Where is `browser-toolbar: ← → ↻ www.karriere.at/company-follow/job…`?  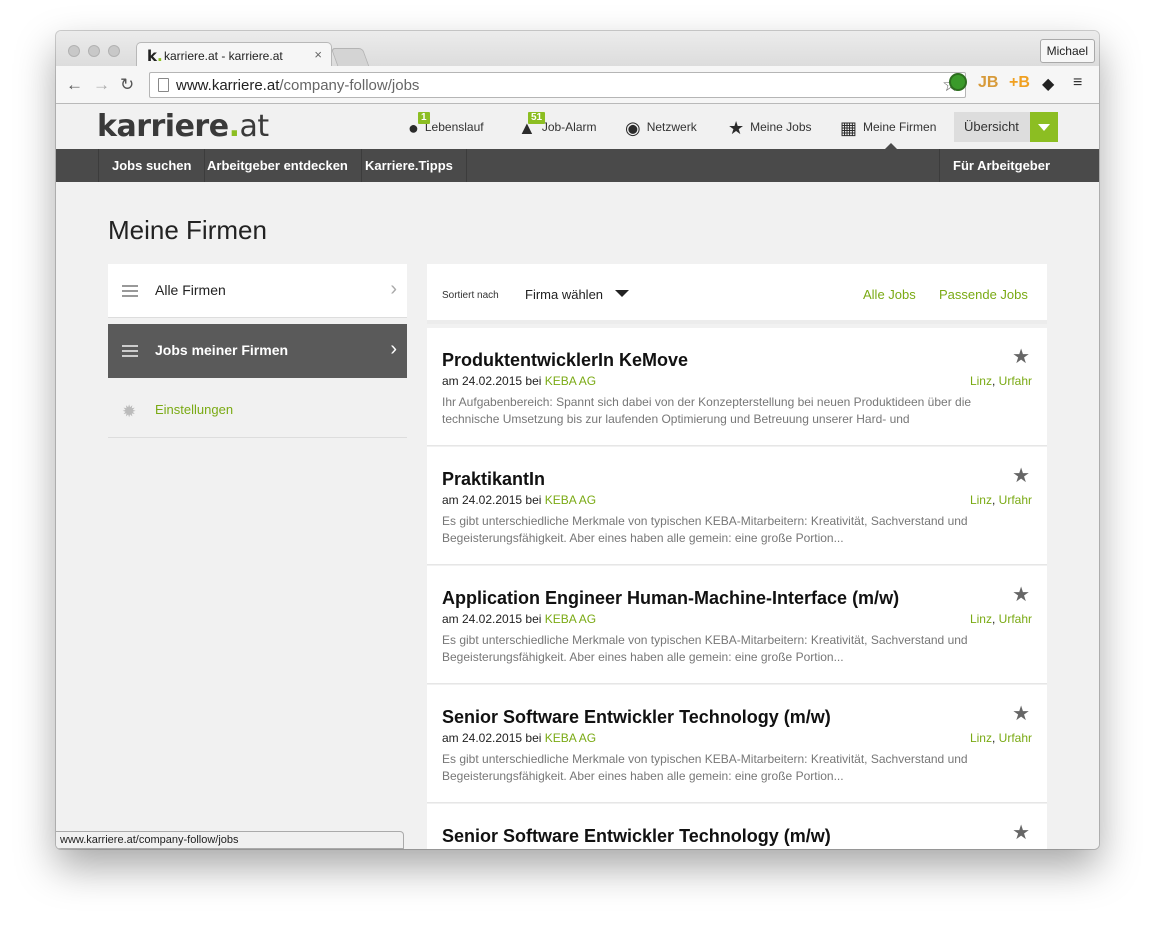
browser-toolbar: ← → ↻ www.karriere.at/company-follow/job… is located at coordinates (577, 85).